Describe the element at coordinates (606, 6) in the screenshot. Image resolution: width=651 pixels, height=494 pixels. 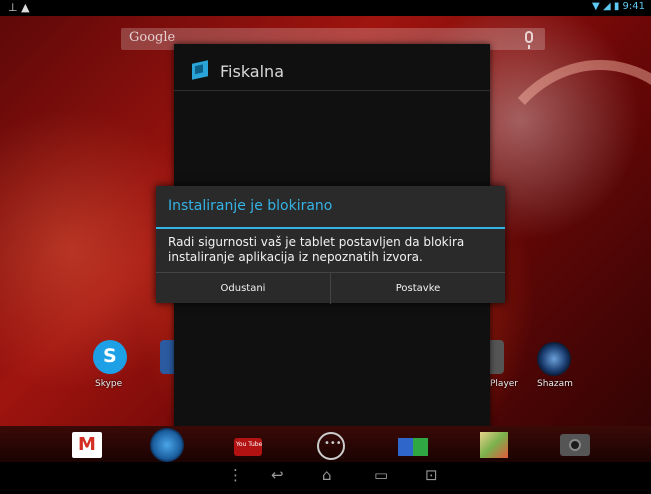
I see `signal-icon: ◢` at that location.